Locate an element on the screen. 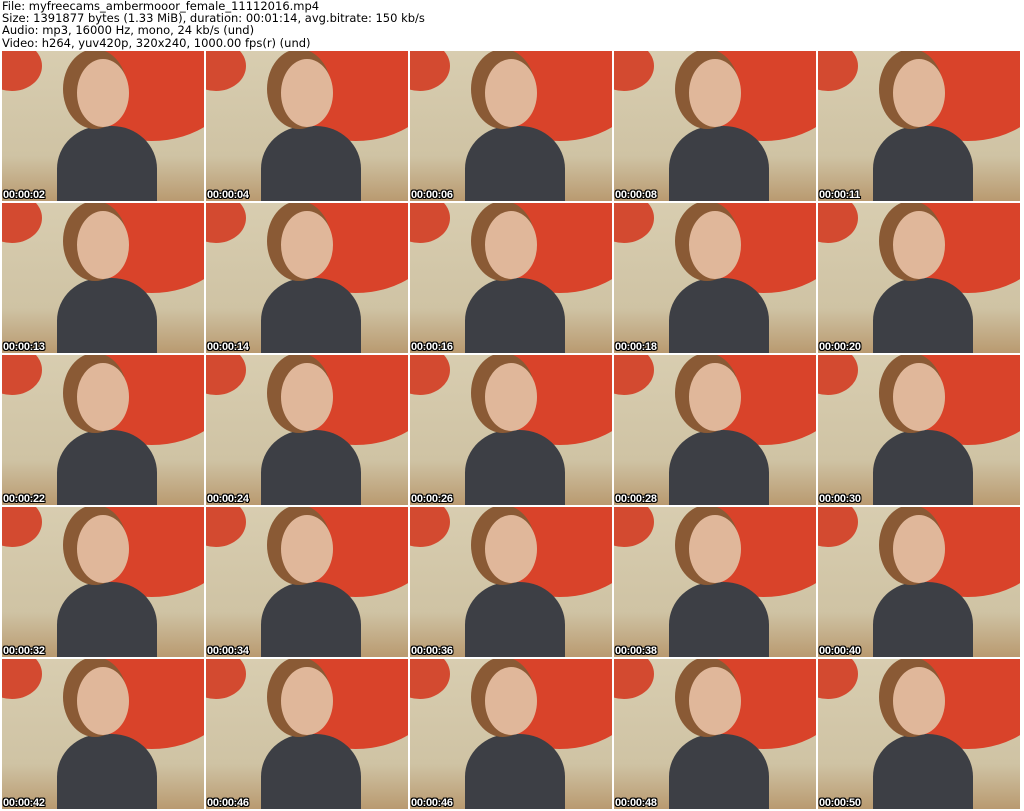  video-thumbnail: 00:00:20 is located at coordinates (919, 278).